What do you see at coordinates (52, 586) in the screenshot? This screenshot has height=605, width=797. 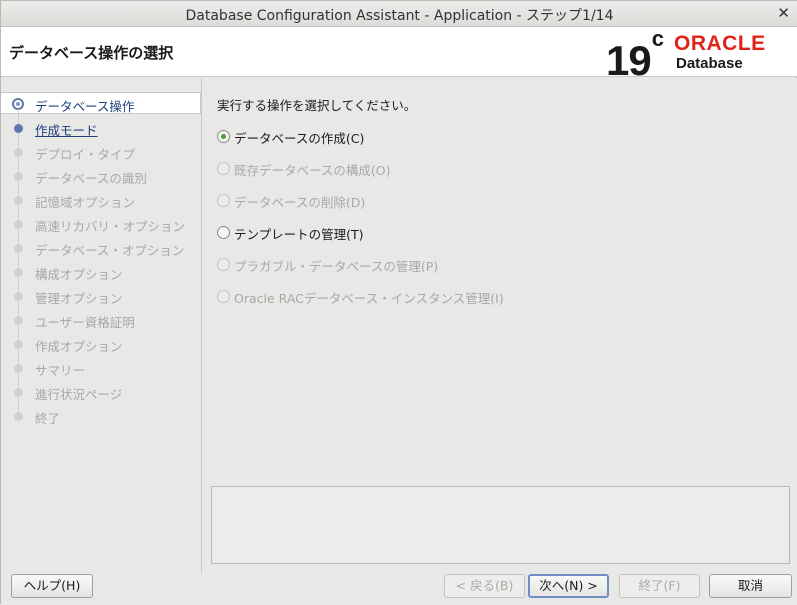 I see `help-button: ヘルプ(H)` at bounding box center [52, 586].